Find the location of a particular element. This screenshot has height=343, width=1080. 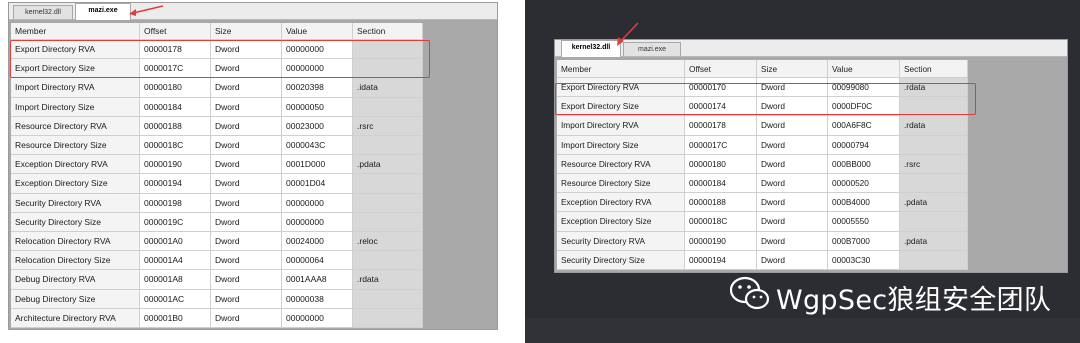

table-cell: Exception Directory RVA is located at coordinates (621, 203).